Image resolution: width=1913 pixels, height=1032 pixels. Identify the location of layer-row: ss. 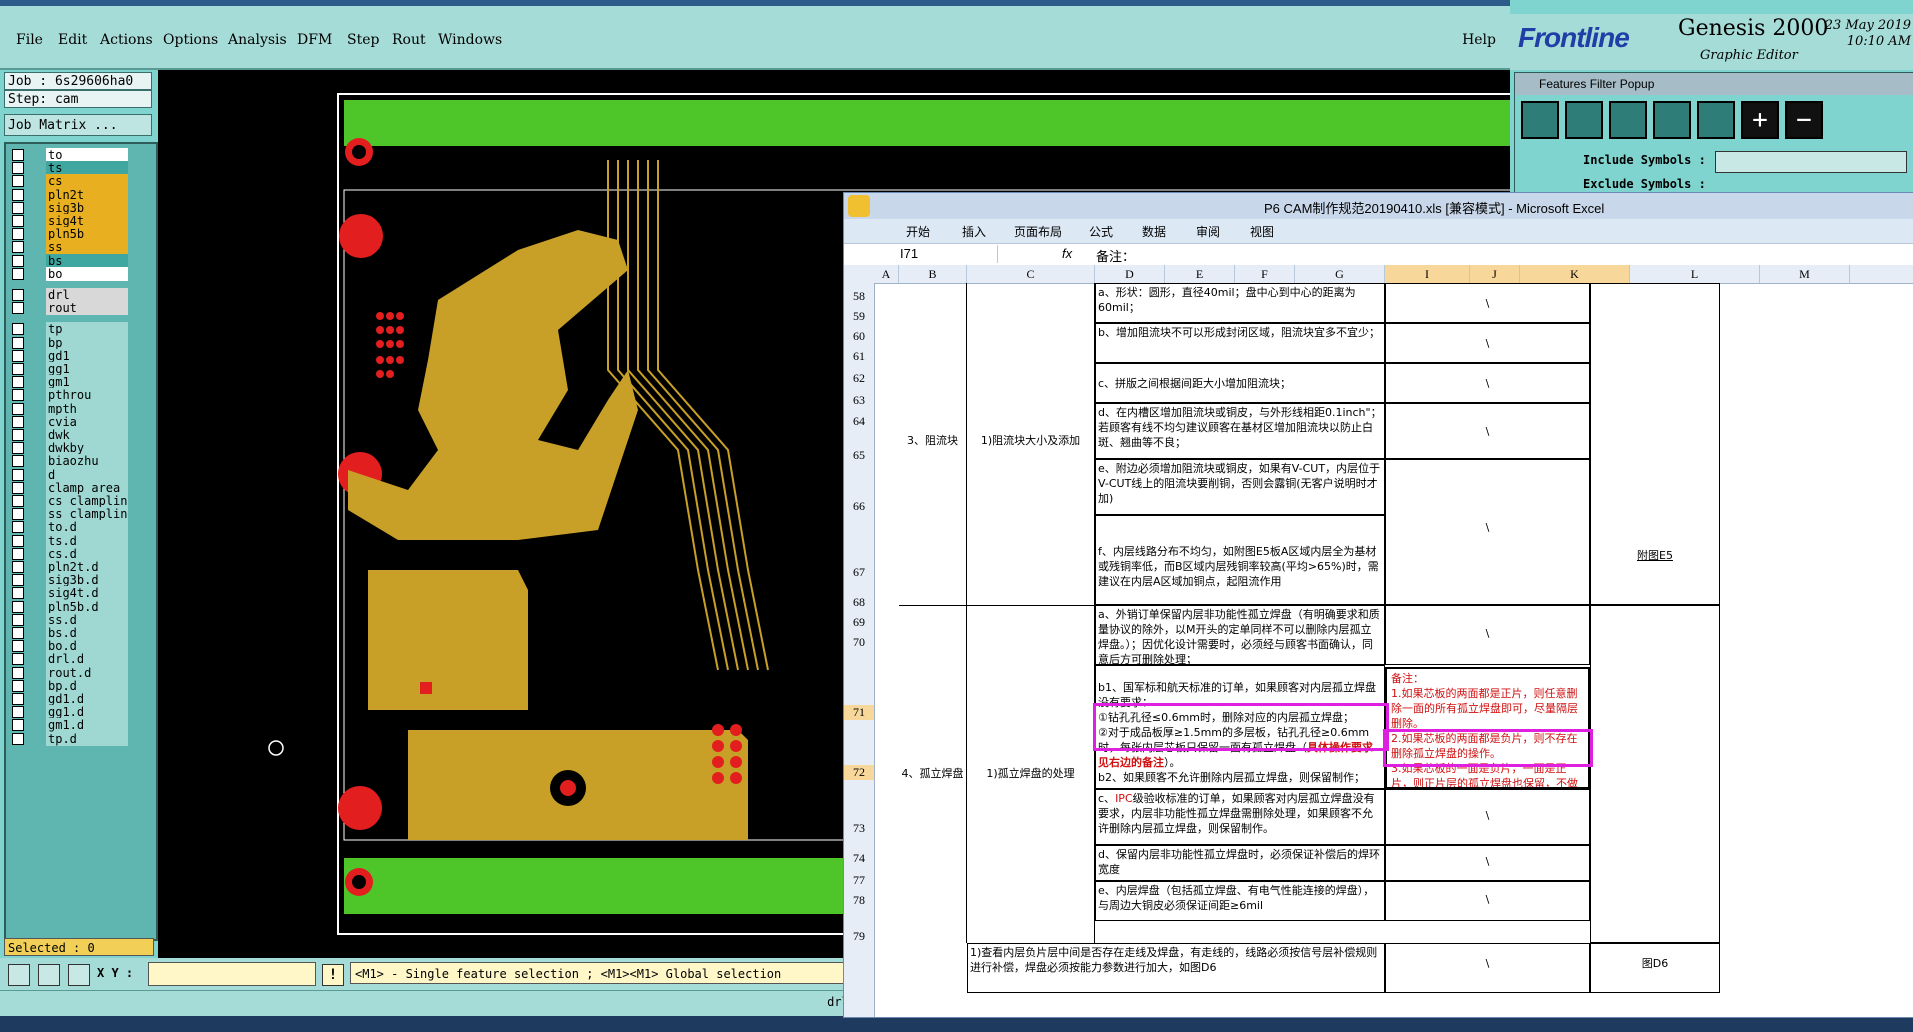
(68, 247).